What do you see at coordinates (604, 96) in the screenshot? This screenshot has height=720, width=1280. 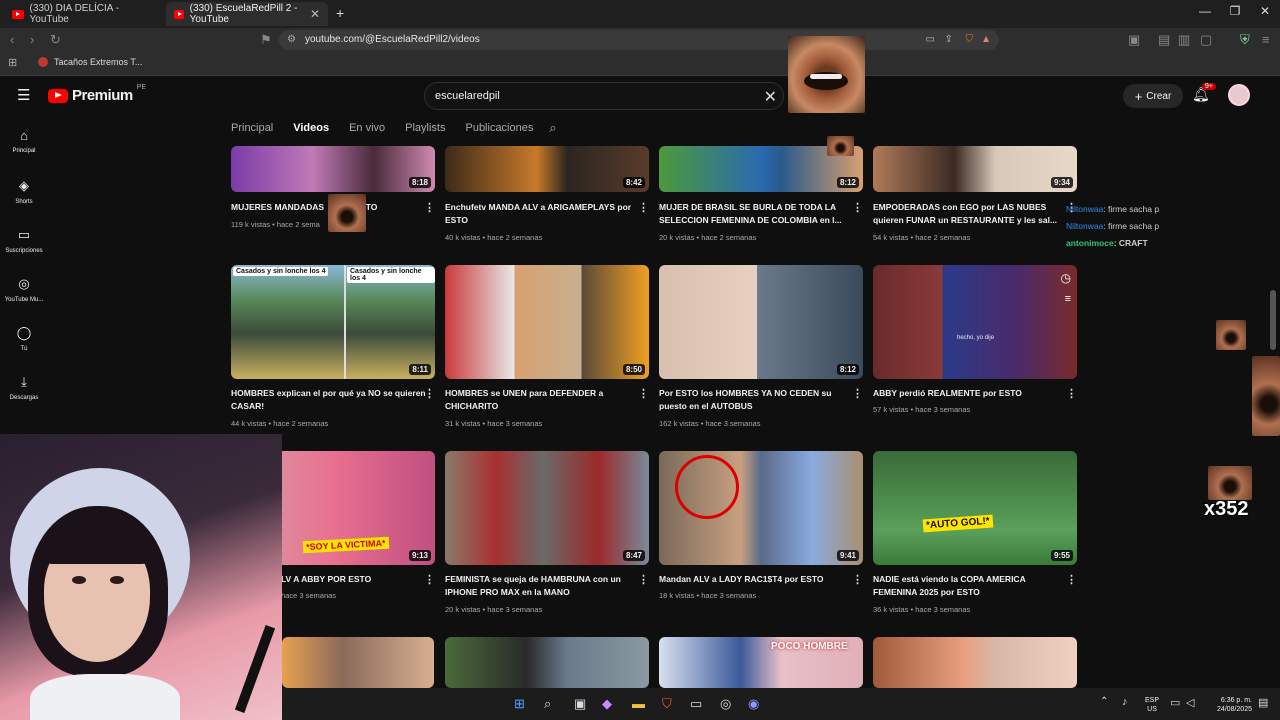 I see `search-input: escuelaredpil ✕` at bounding box center [604, 96].